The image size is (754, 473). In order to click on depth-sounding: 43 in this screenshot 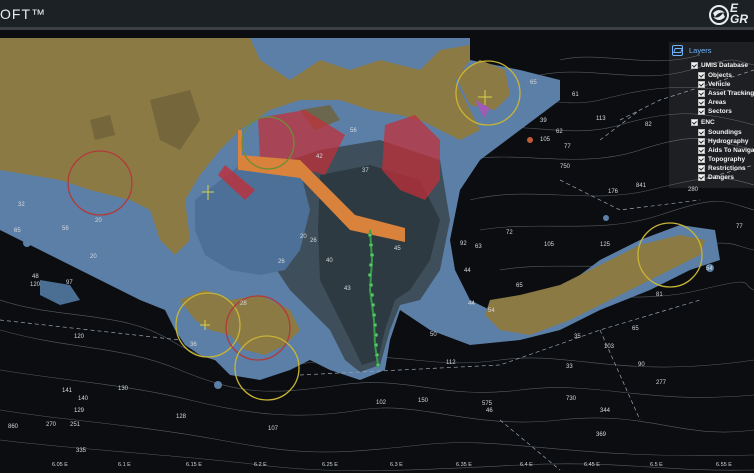, I will do `click(347, 289)`.